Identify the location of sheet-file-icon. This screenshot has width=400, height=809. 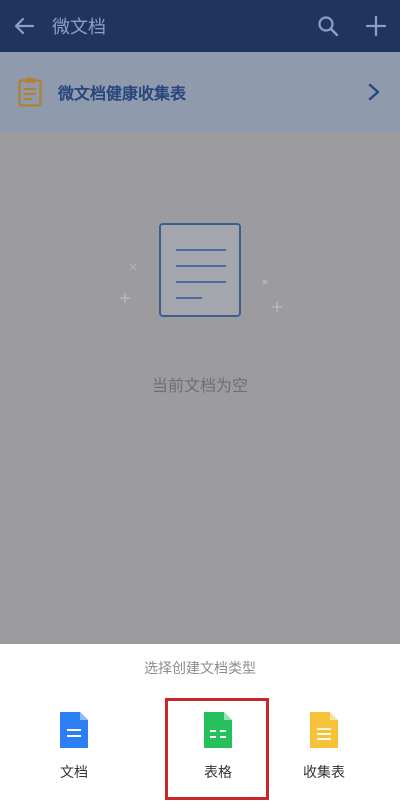
(218, 730).